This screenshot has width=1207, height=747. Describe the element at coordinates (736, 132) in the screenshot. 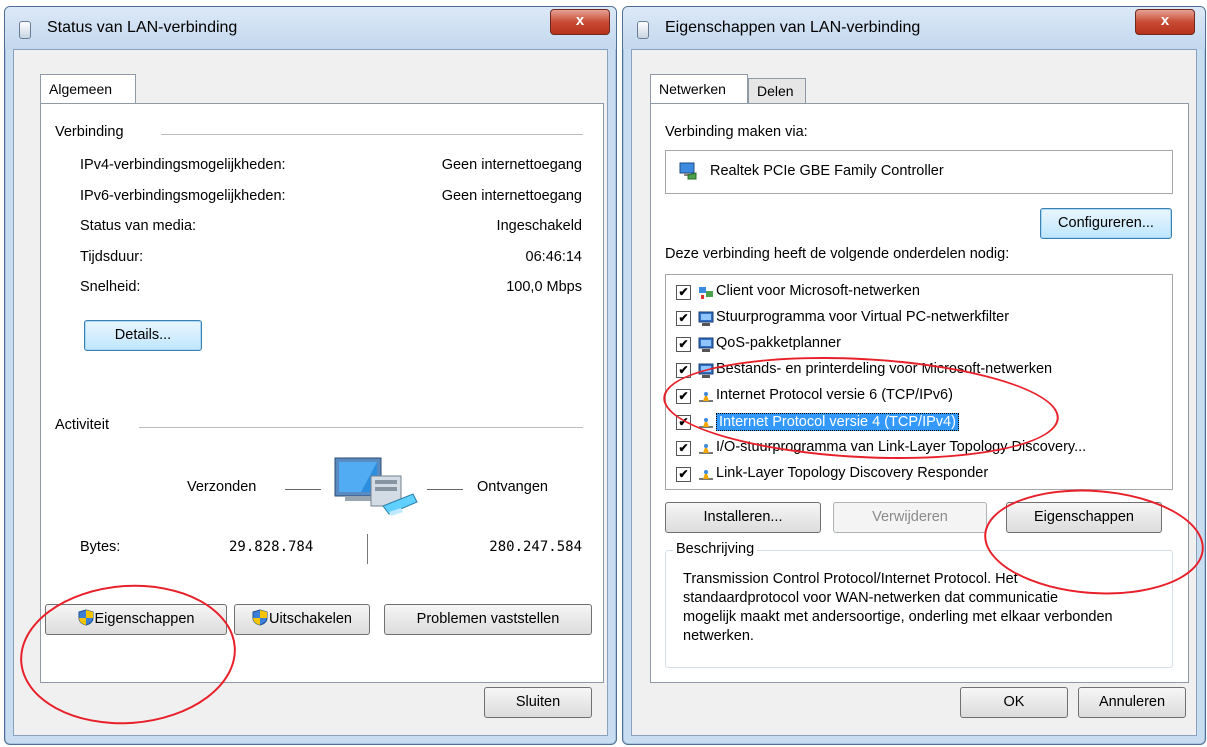

I see `connect-using-label: Verbinding maken via:` at that location.